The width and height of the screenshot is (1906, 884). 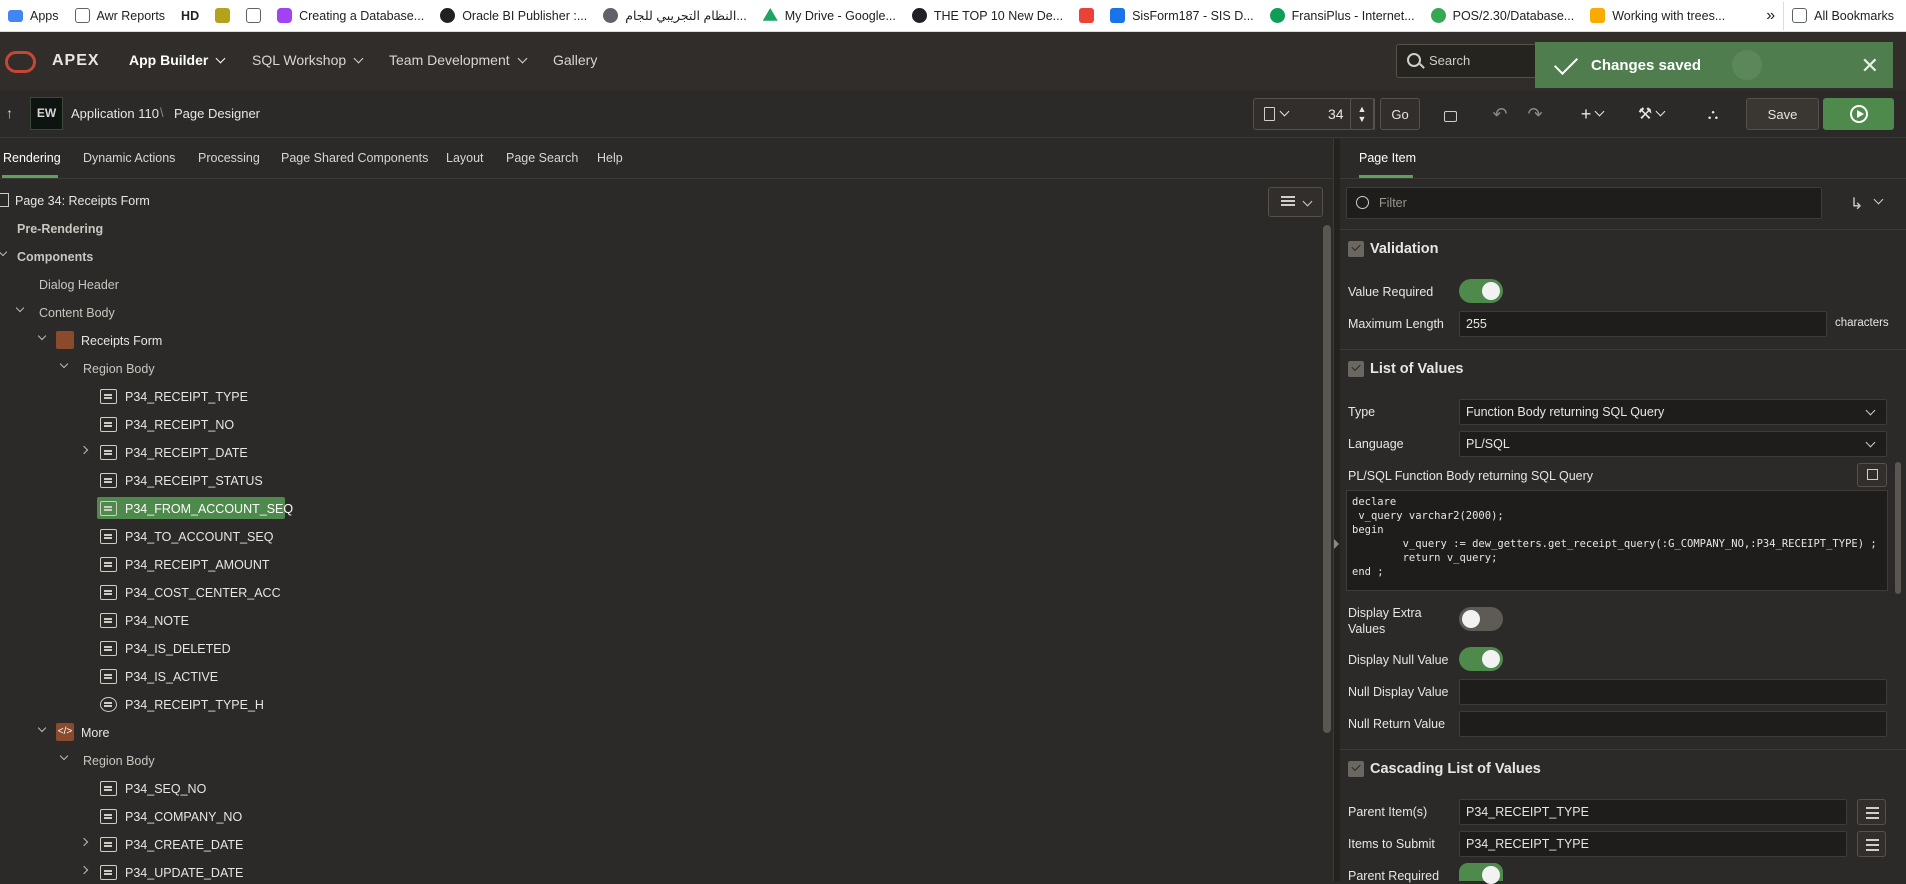 What do you see at coordinates (1400, 114) in the screenshot?
I see `go-button: Go` at bounding box center [1400, 114].